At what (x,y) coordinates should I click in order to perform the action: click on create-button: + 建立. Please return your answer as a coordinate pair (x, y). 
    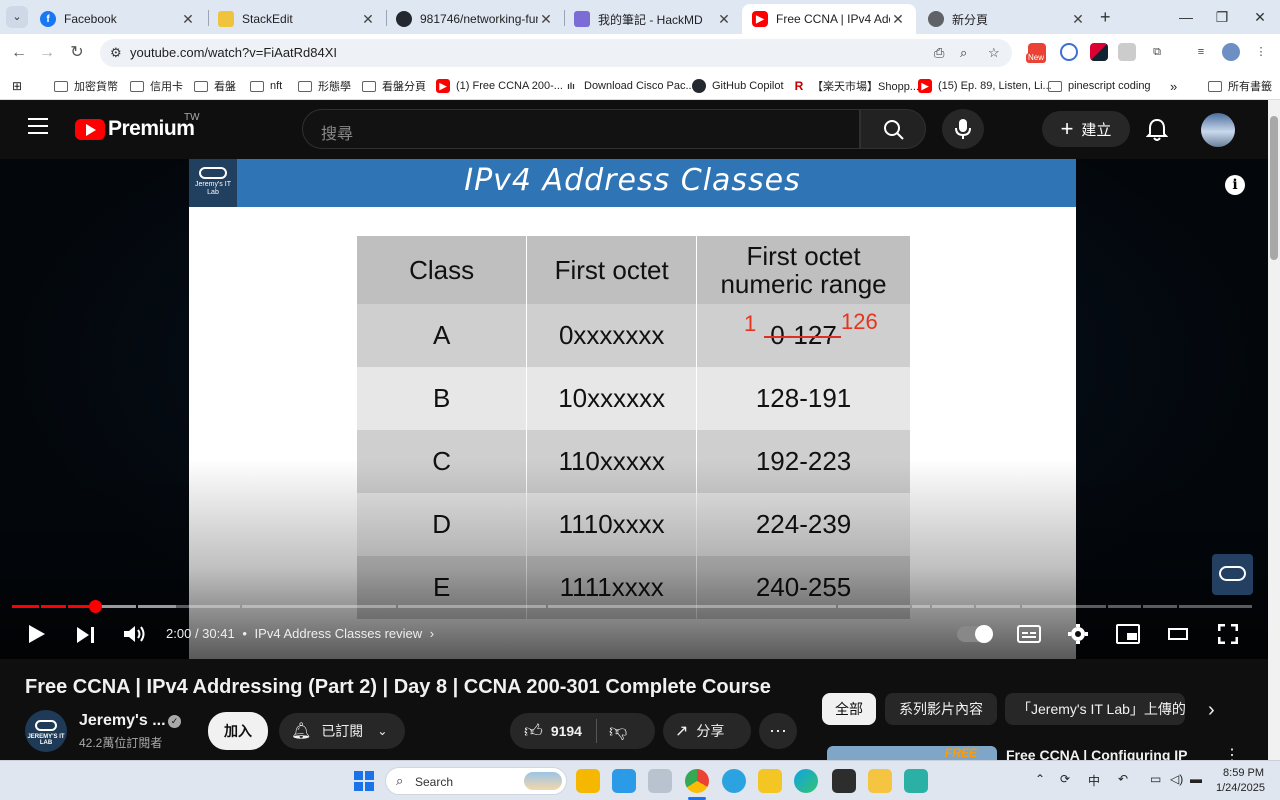
    Looking at the image, I should click on (1086, 129).